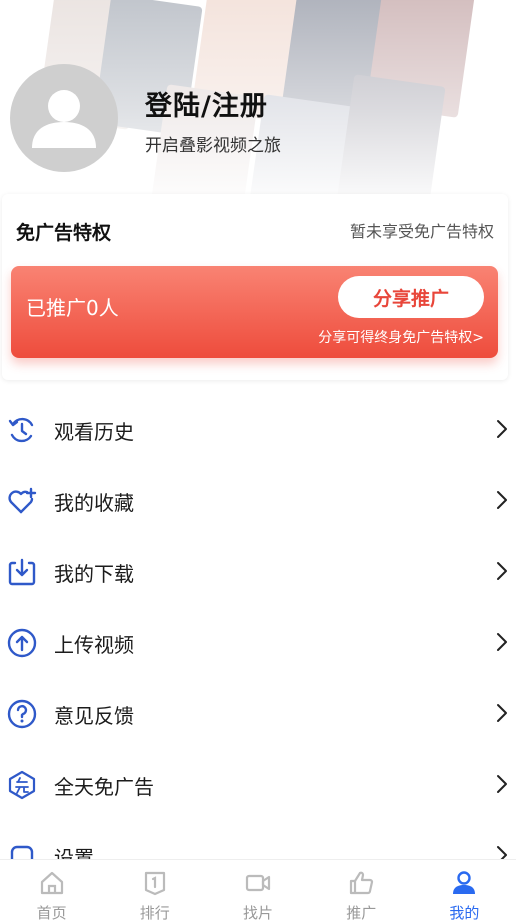 The height and width of the screenshot is (922, 516). Describe the element at coordinates (258, 642) in the screenshot. I see `menu-item-upload-video: 上传视频` at that location.